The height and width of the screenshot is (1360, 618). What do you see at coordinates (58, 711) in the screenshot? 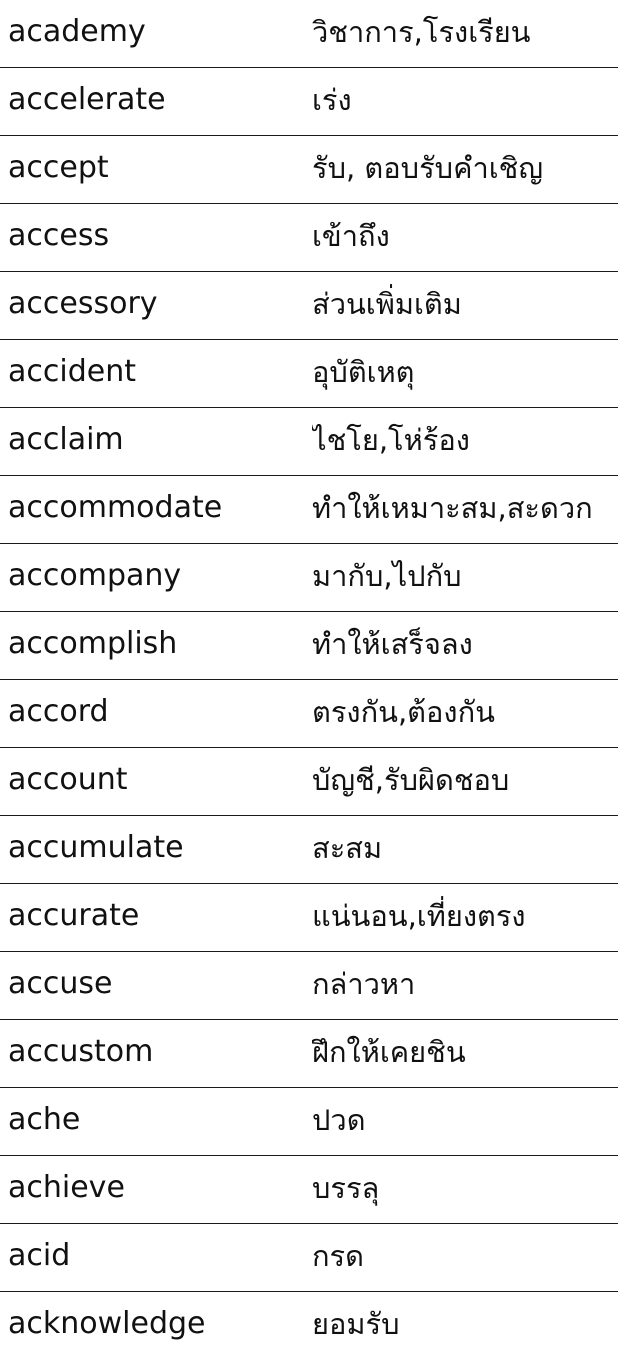
I see `english-word: accord` at bounding box center [58, 711].